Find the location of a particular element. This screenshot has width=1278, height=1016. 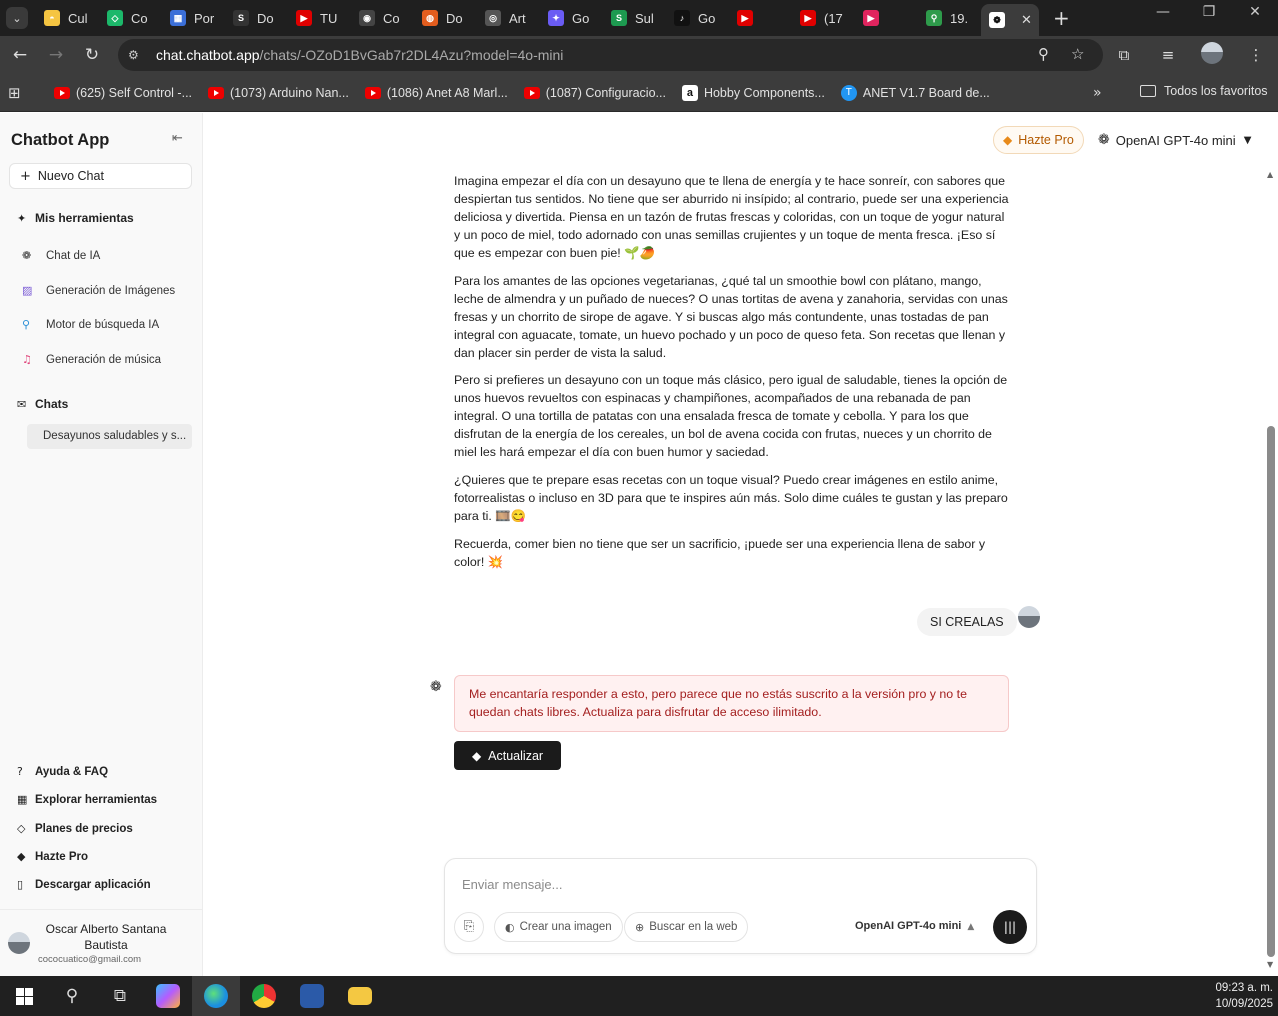

divider is located at coordinates (101, 909).